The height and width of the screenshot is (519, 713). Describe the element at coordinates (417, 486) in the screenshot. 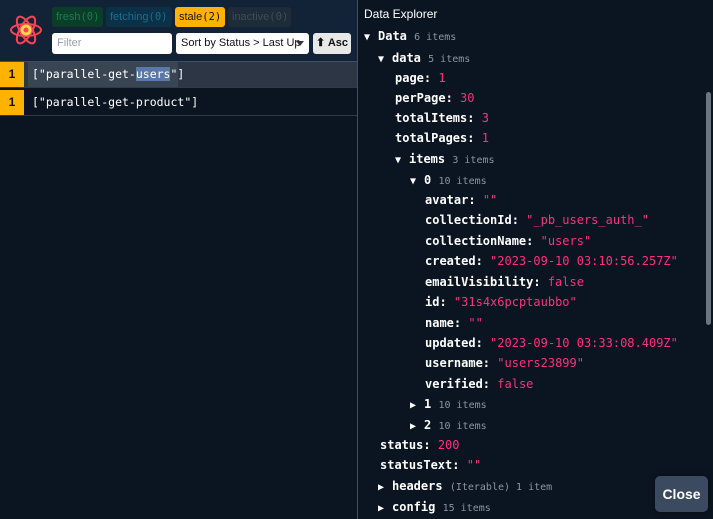

I see `node-label: headers` at that location.